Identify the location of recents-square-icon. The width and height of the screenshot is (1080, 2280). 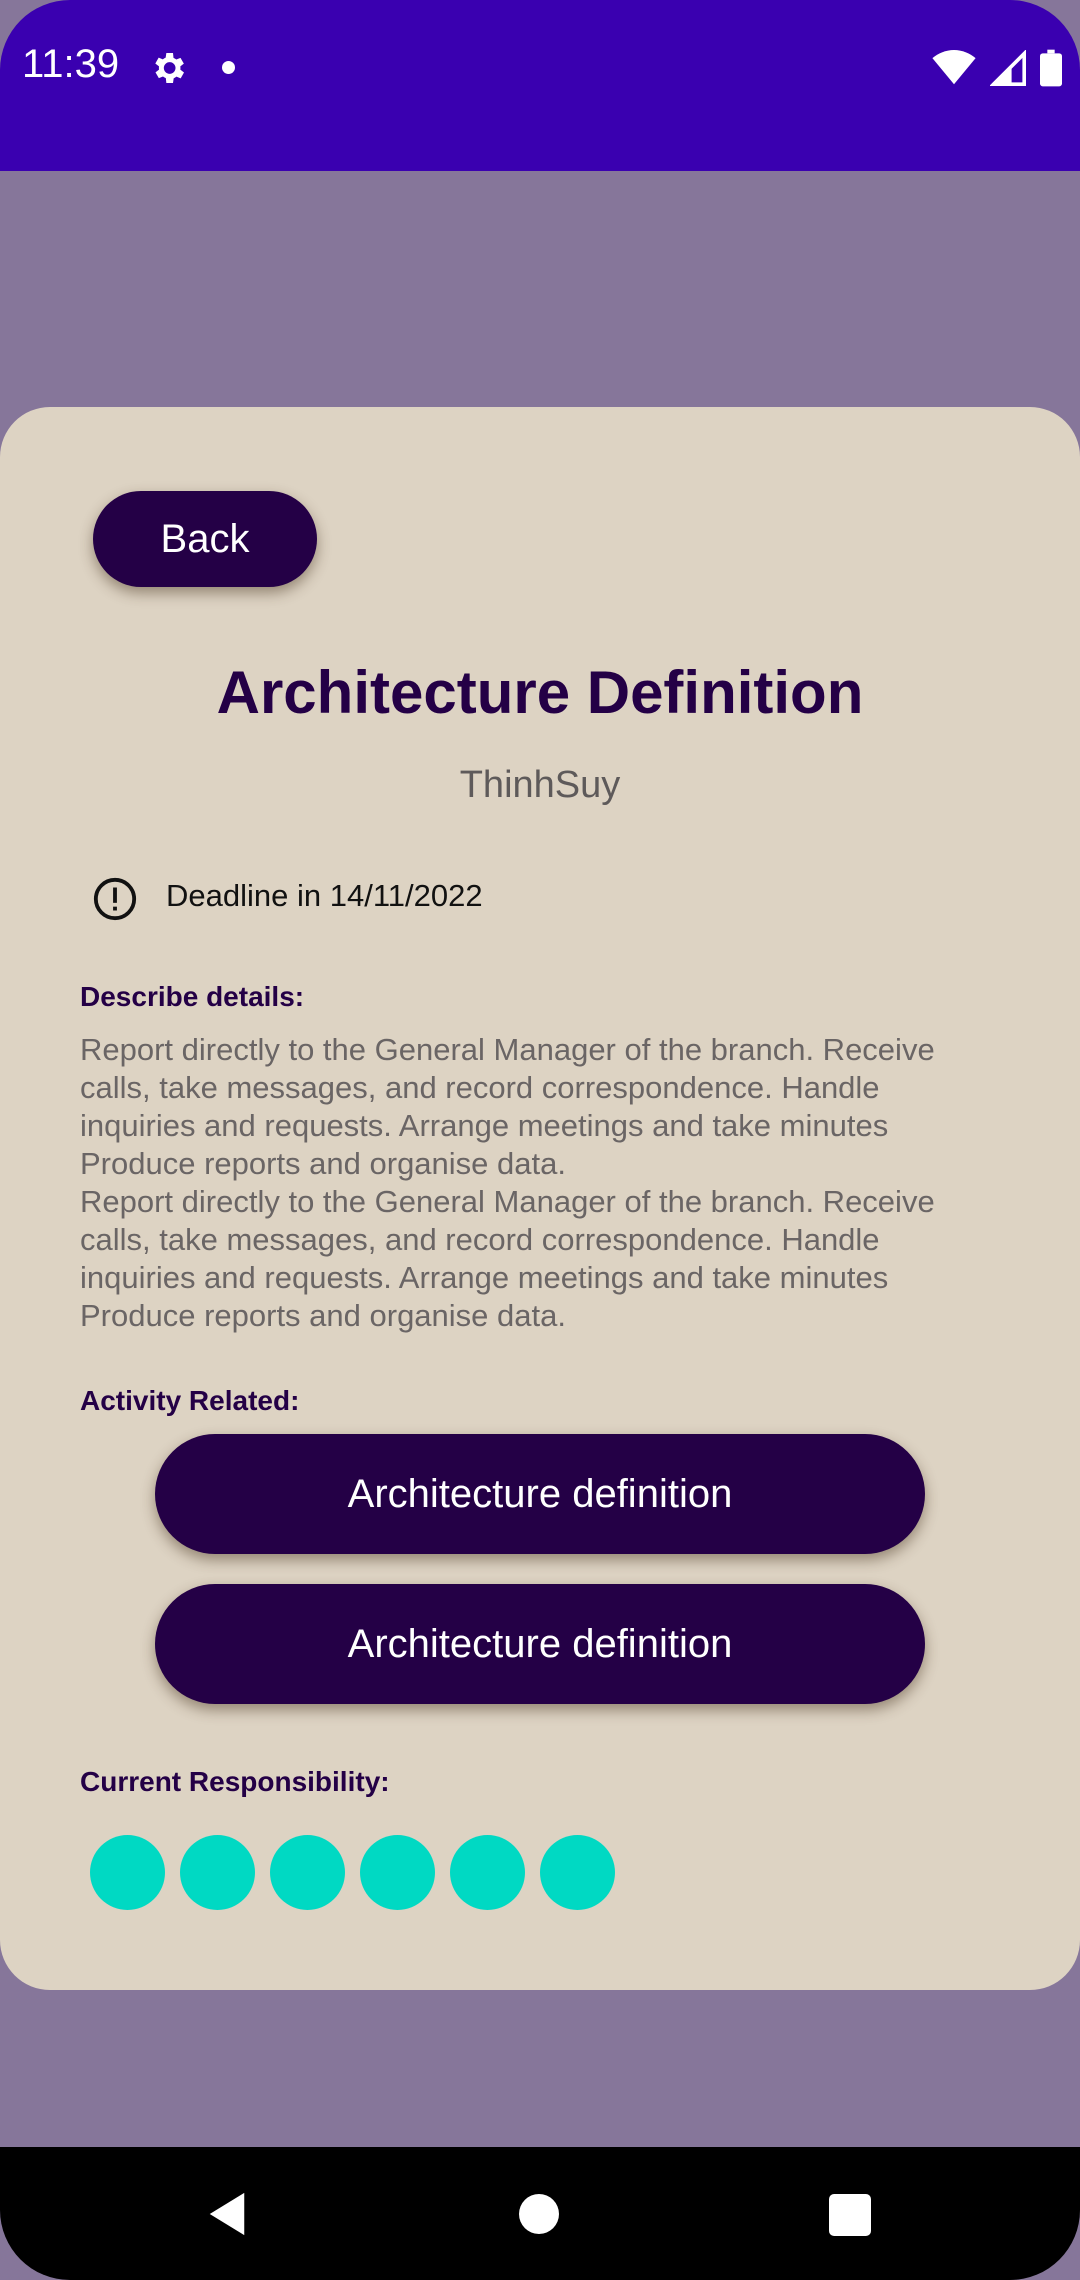
(850, 2215).